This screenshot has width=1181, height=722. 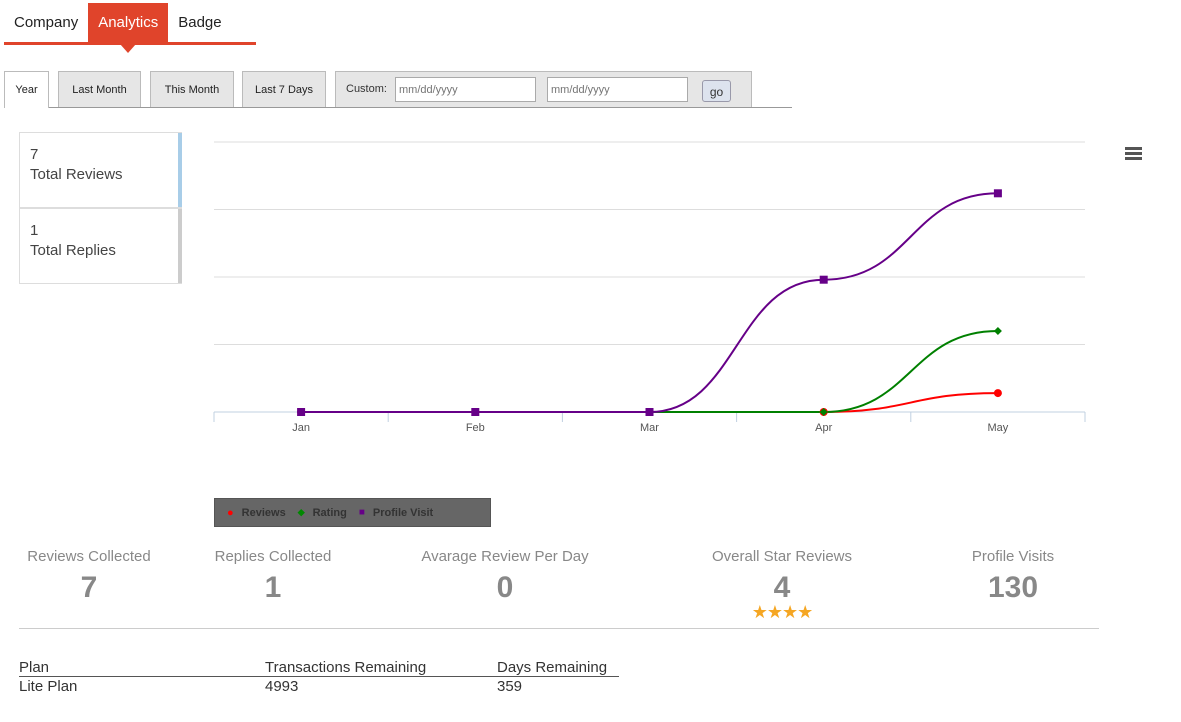 What do you see at coordinates (48, 686) in the screenshot?
I see `plan-value: Lite Plan` at bounding box center [48, 686].